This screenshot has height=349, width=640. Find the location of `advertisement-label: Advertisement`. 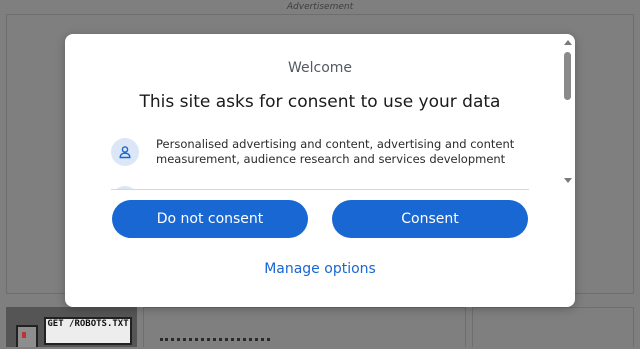

advertisement-label: Advertisement is located at coordinates (320, 7).